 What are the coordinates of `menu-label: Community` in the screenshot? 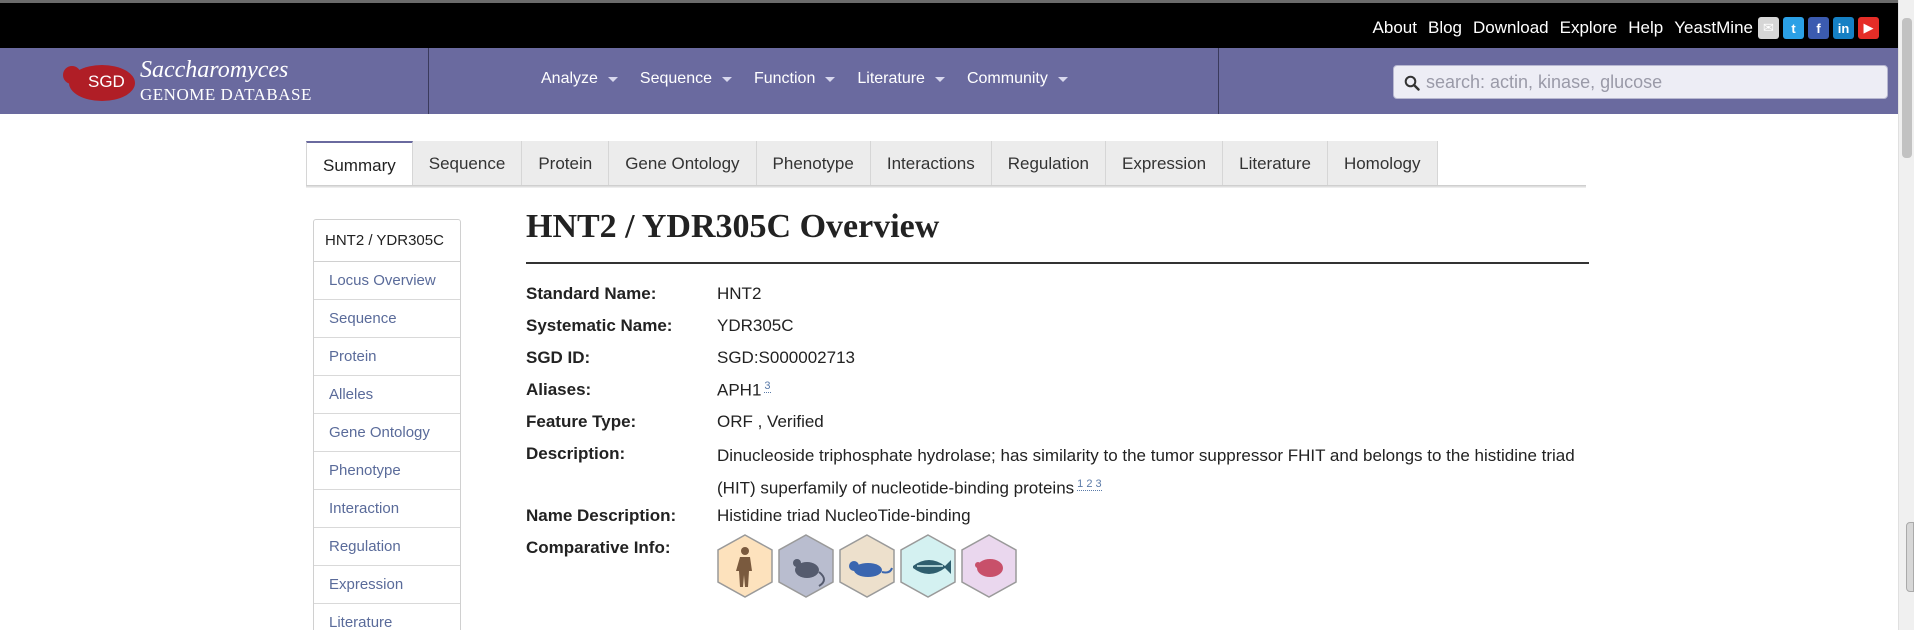 It's located at (1007, 78).